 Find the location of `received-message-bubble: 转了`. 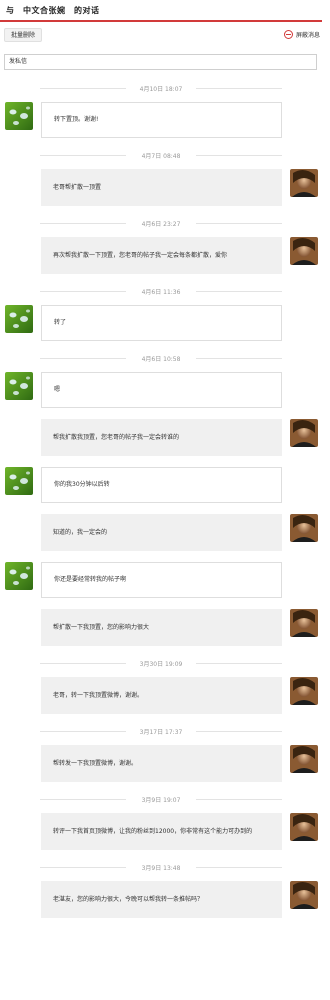

received-message-bubble: 转了 is located at coordinates (161, 323).